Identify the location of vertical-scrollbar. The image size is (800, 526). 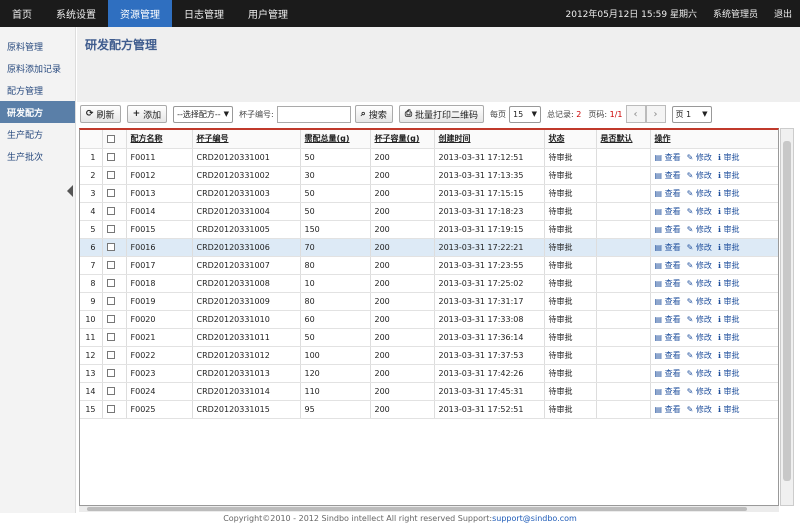
(787, 317).